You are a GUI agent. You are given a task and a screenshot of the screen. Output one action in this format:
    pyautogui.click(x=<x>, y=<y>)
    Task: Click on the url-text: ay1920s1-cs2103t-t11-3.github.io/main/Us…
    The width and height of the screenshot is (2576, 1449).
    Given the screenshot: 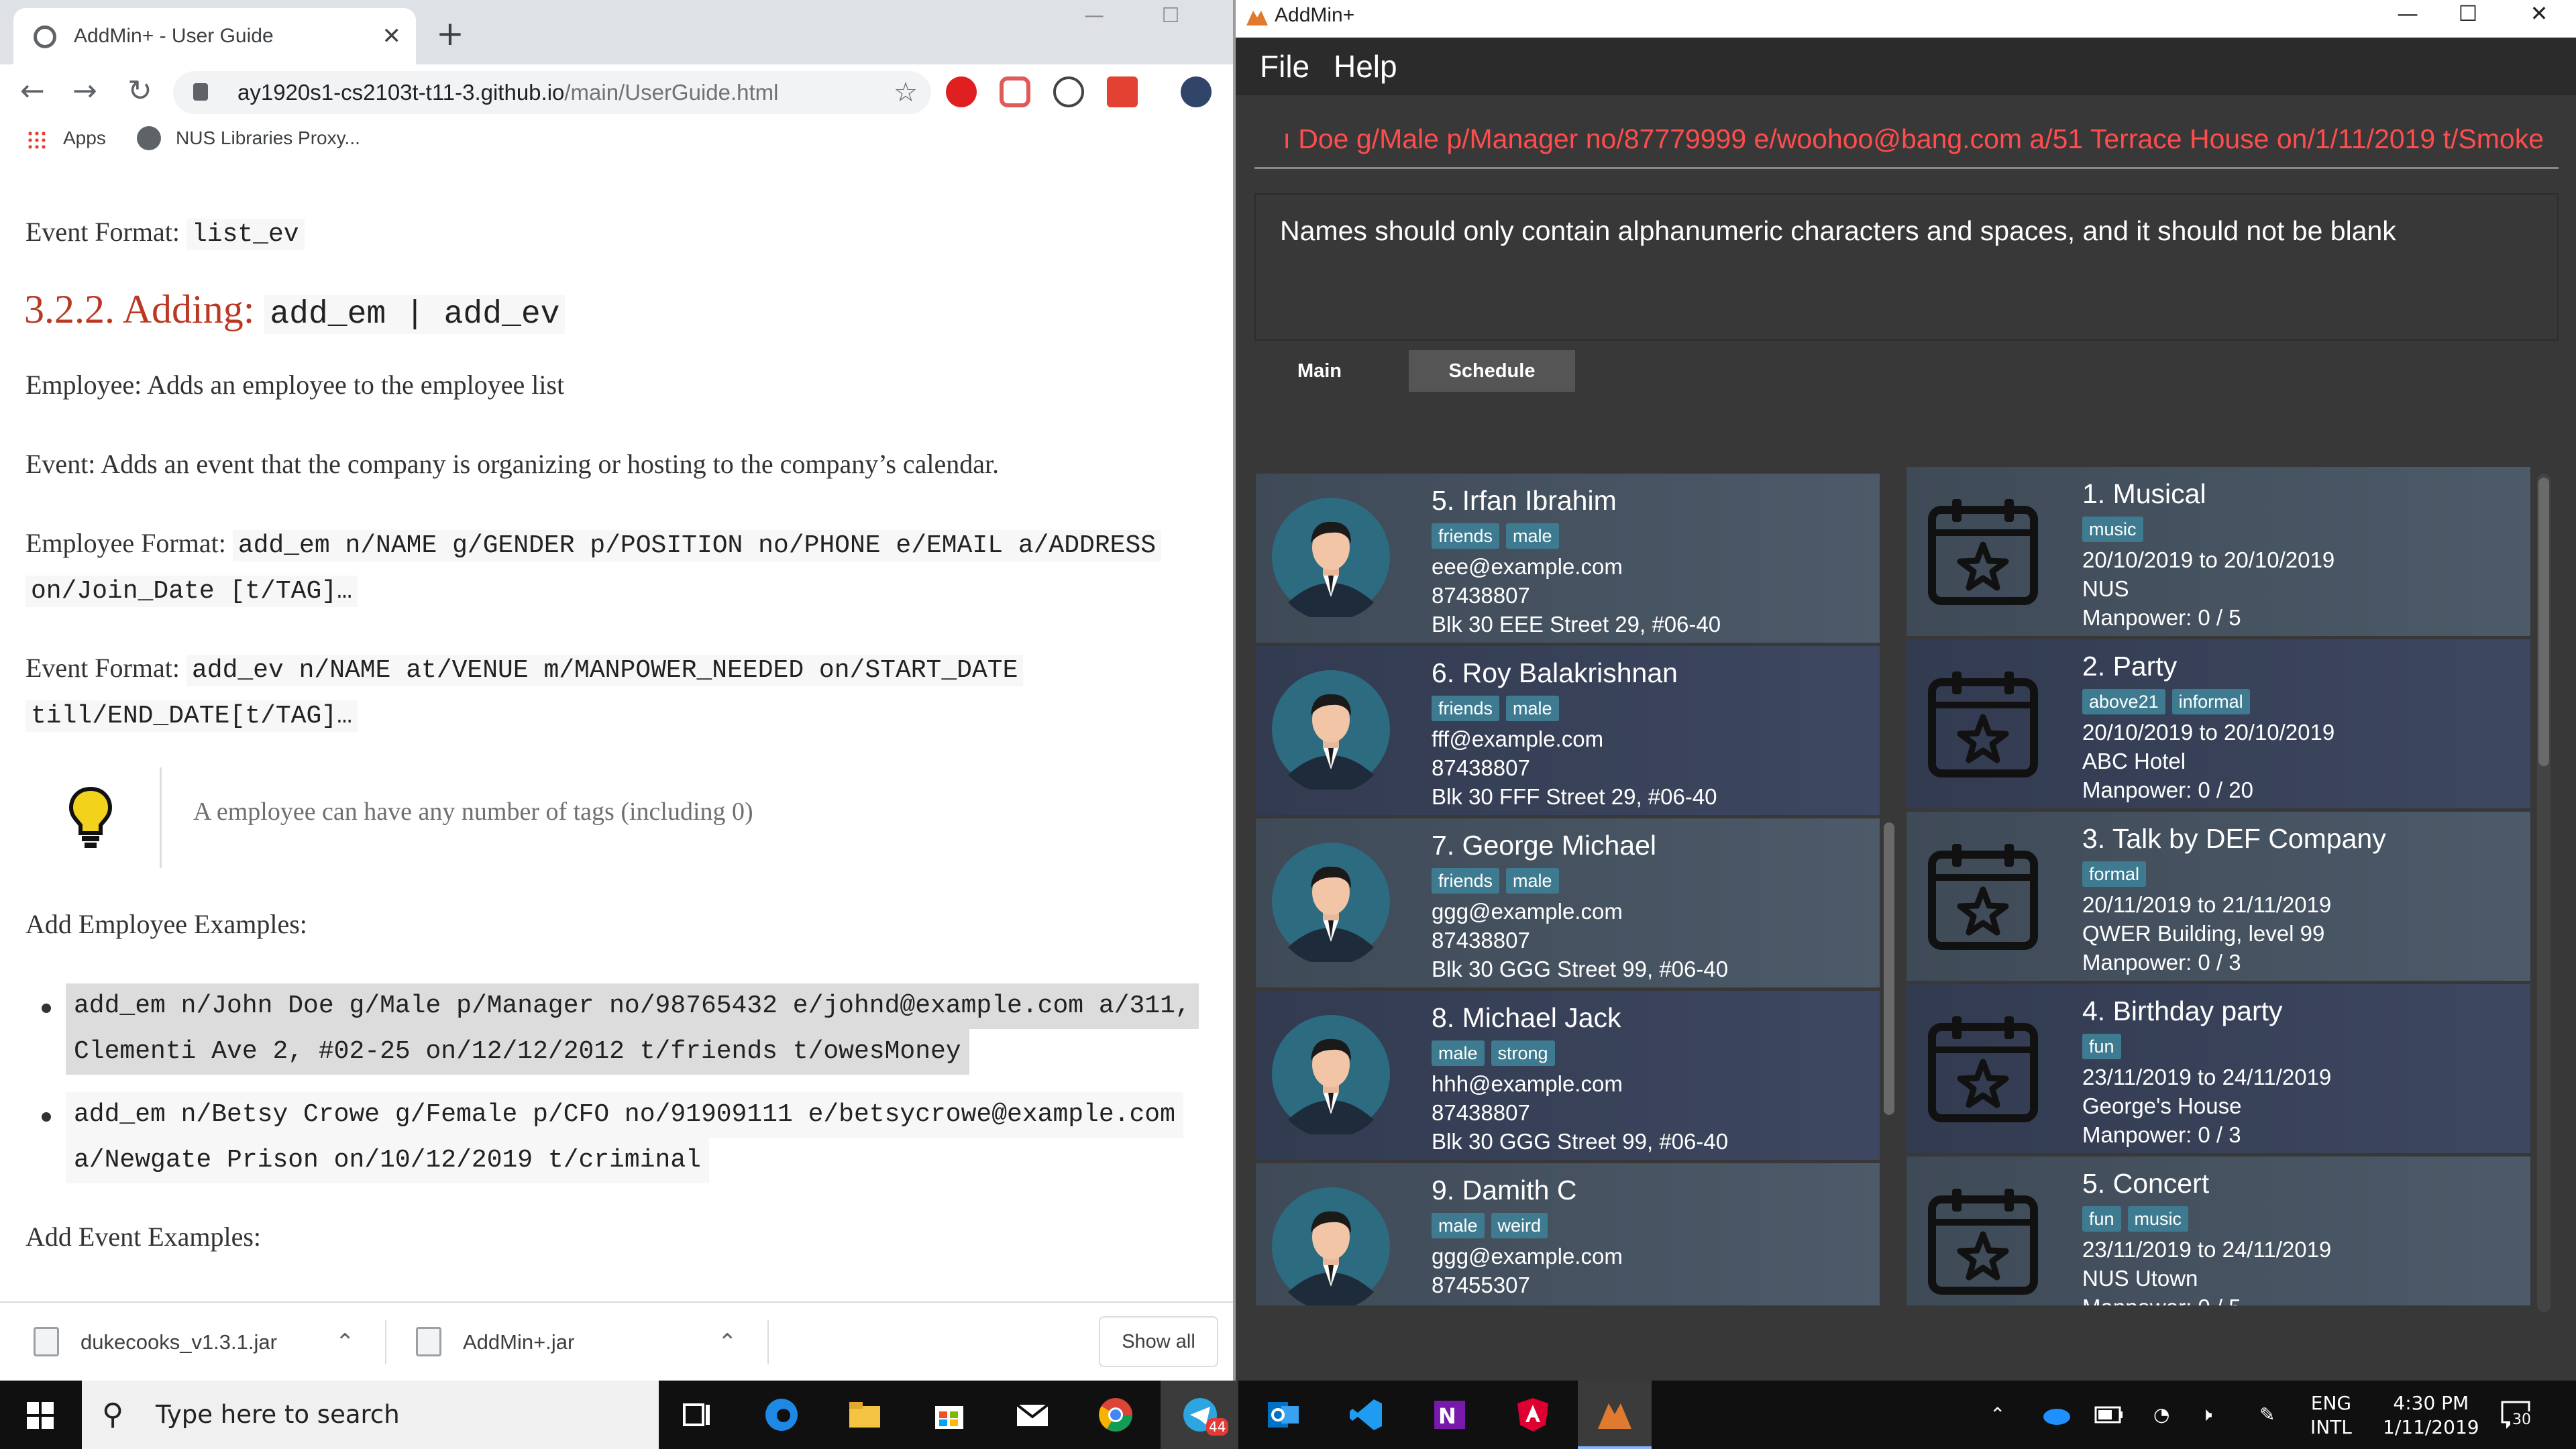 What is the action you would take?
    pyautogui.click(x=508, y=92)
    